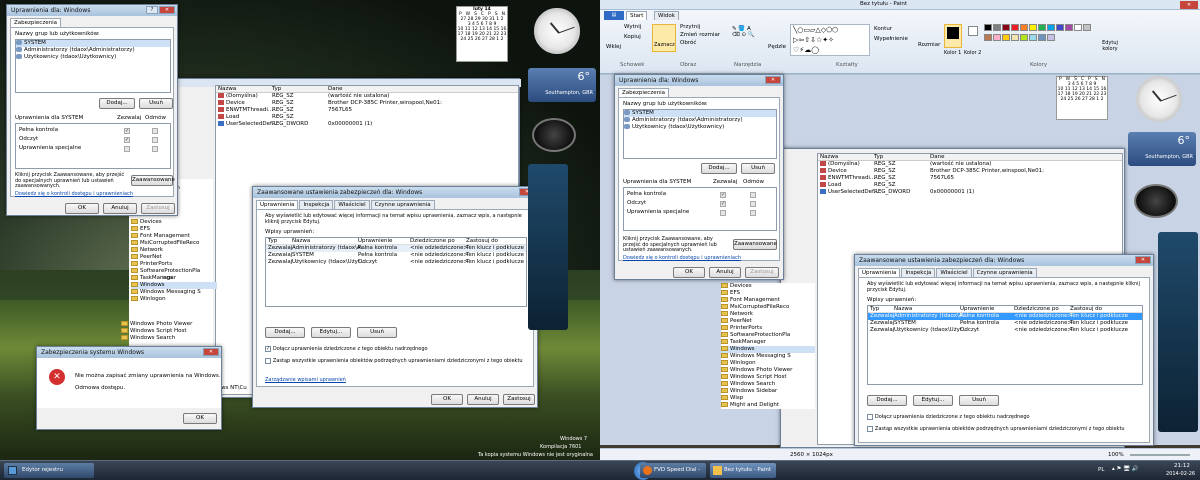 The width and height of the screenshot is (1200, 480). I want to click on tree-item: Might and Delight, so click(768, 405).